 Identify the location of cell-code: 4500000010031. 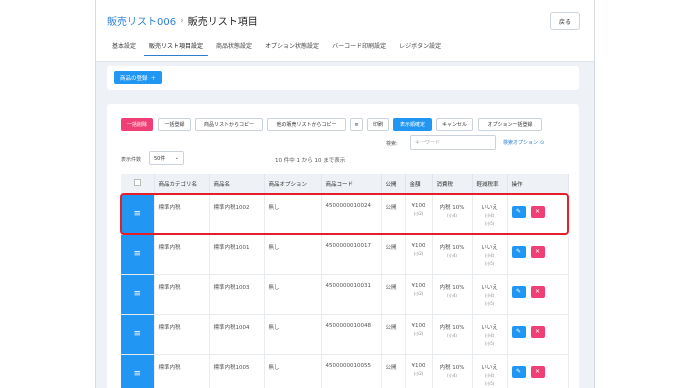
(351, 293).